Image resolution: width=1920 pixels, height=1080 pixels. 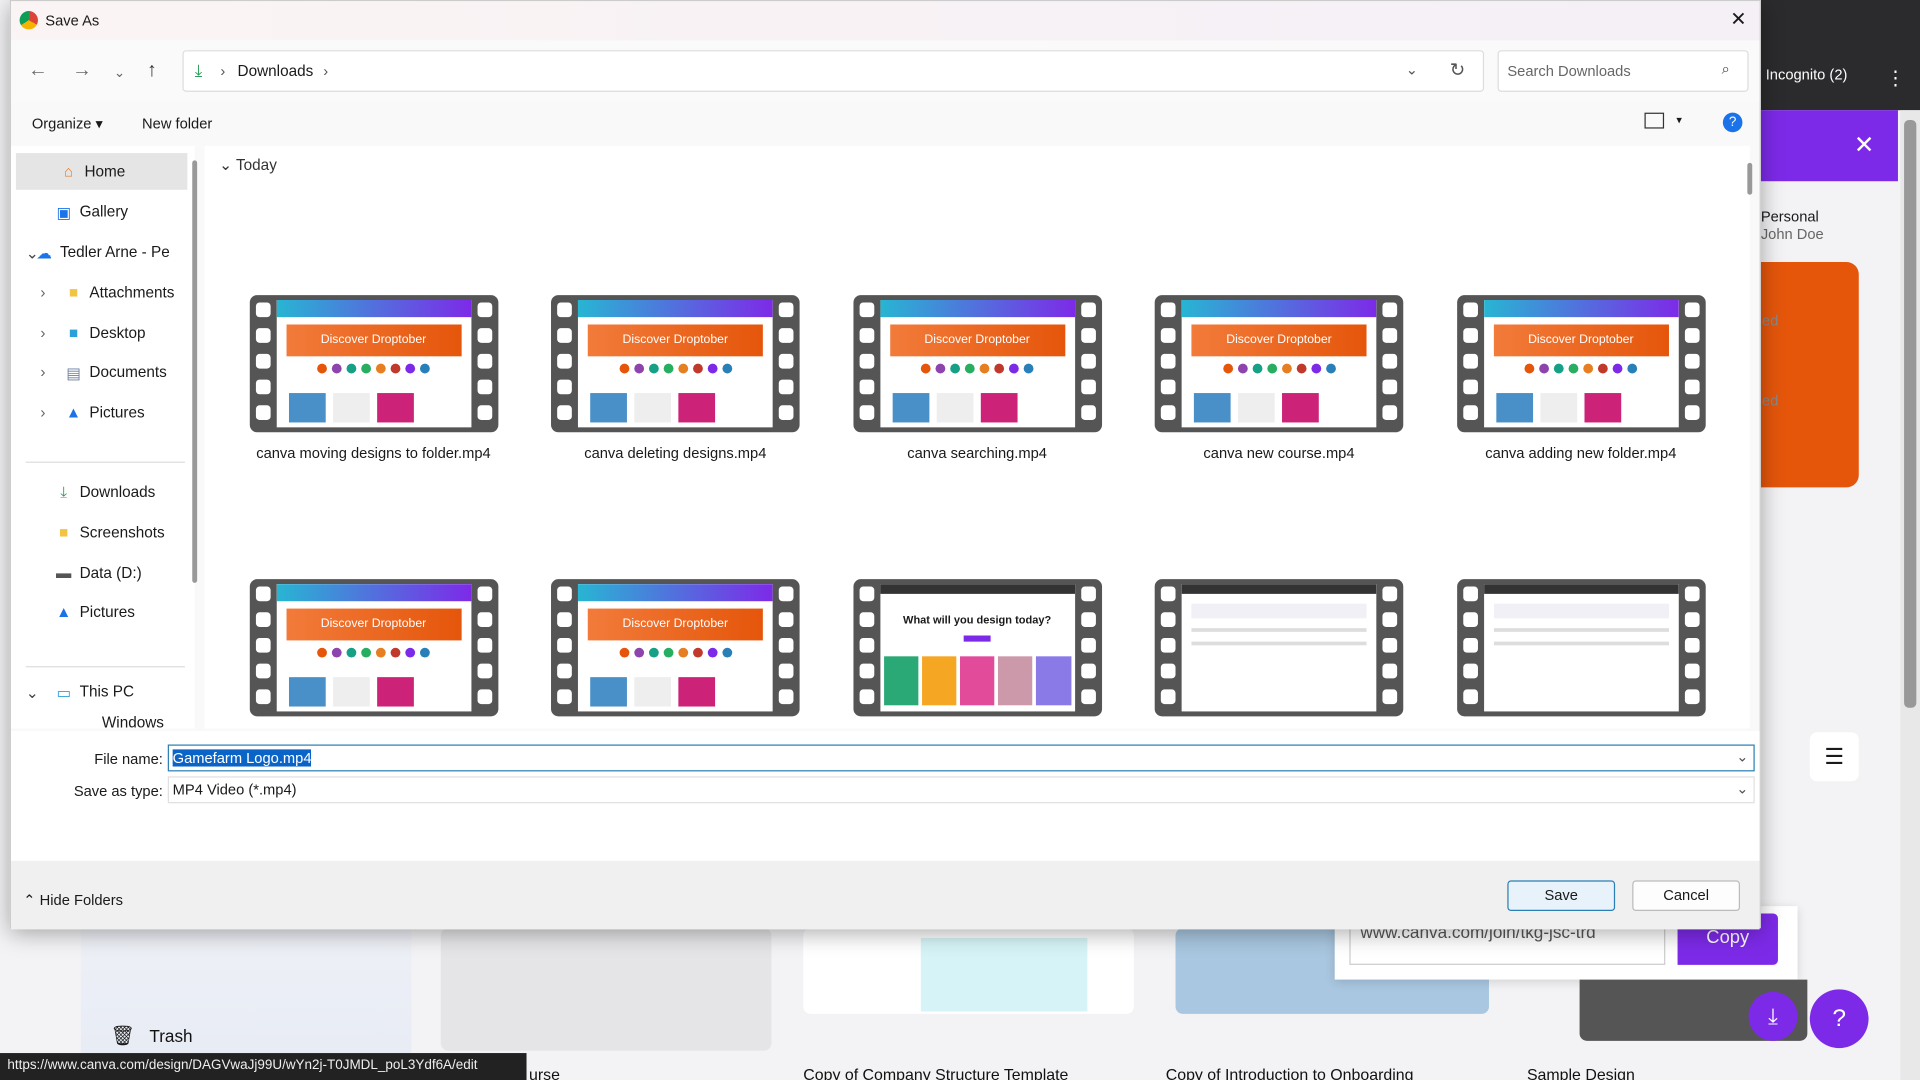 I want to click on sidebar-item-pictures: ▲ Pictures, so click(x=96, y=612).